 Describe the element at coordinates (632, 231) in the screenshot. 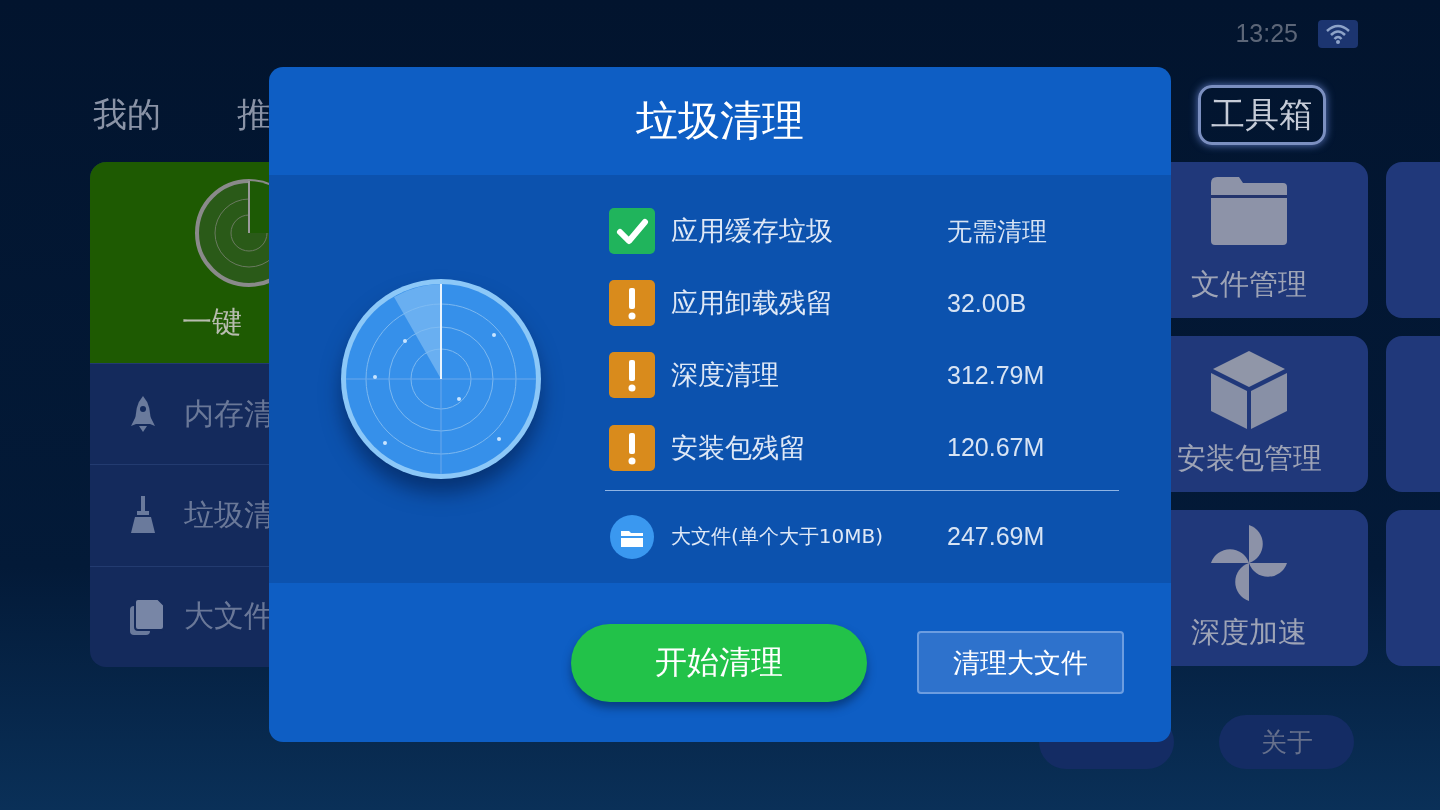

I see `checkmark-icon` at that location.